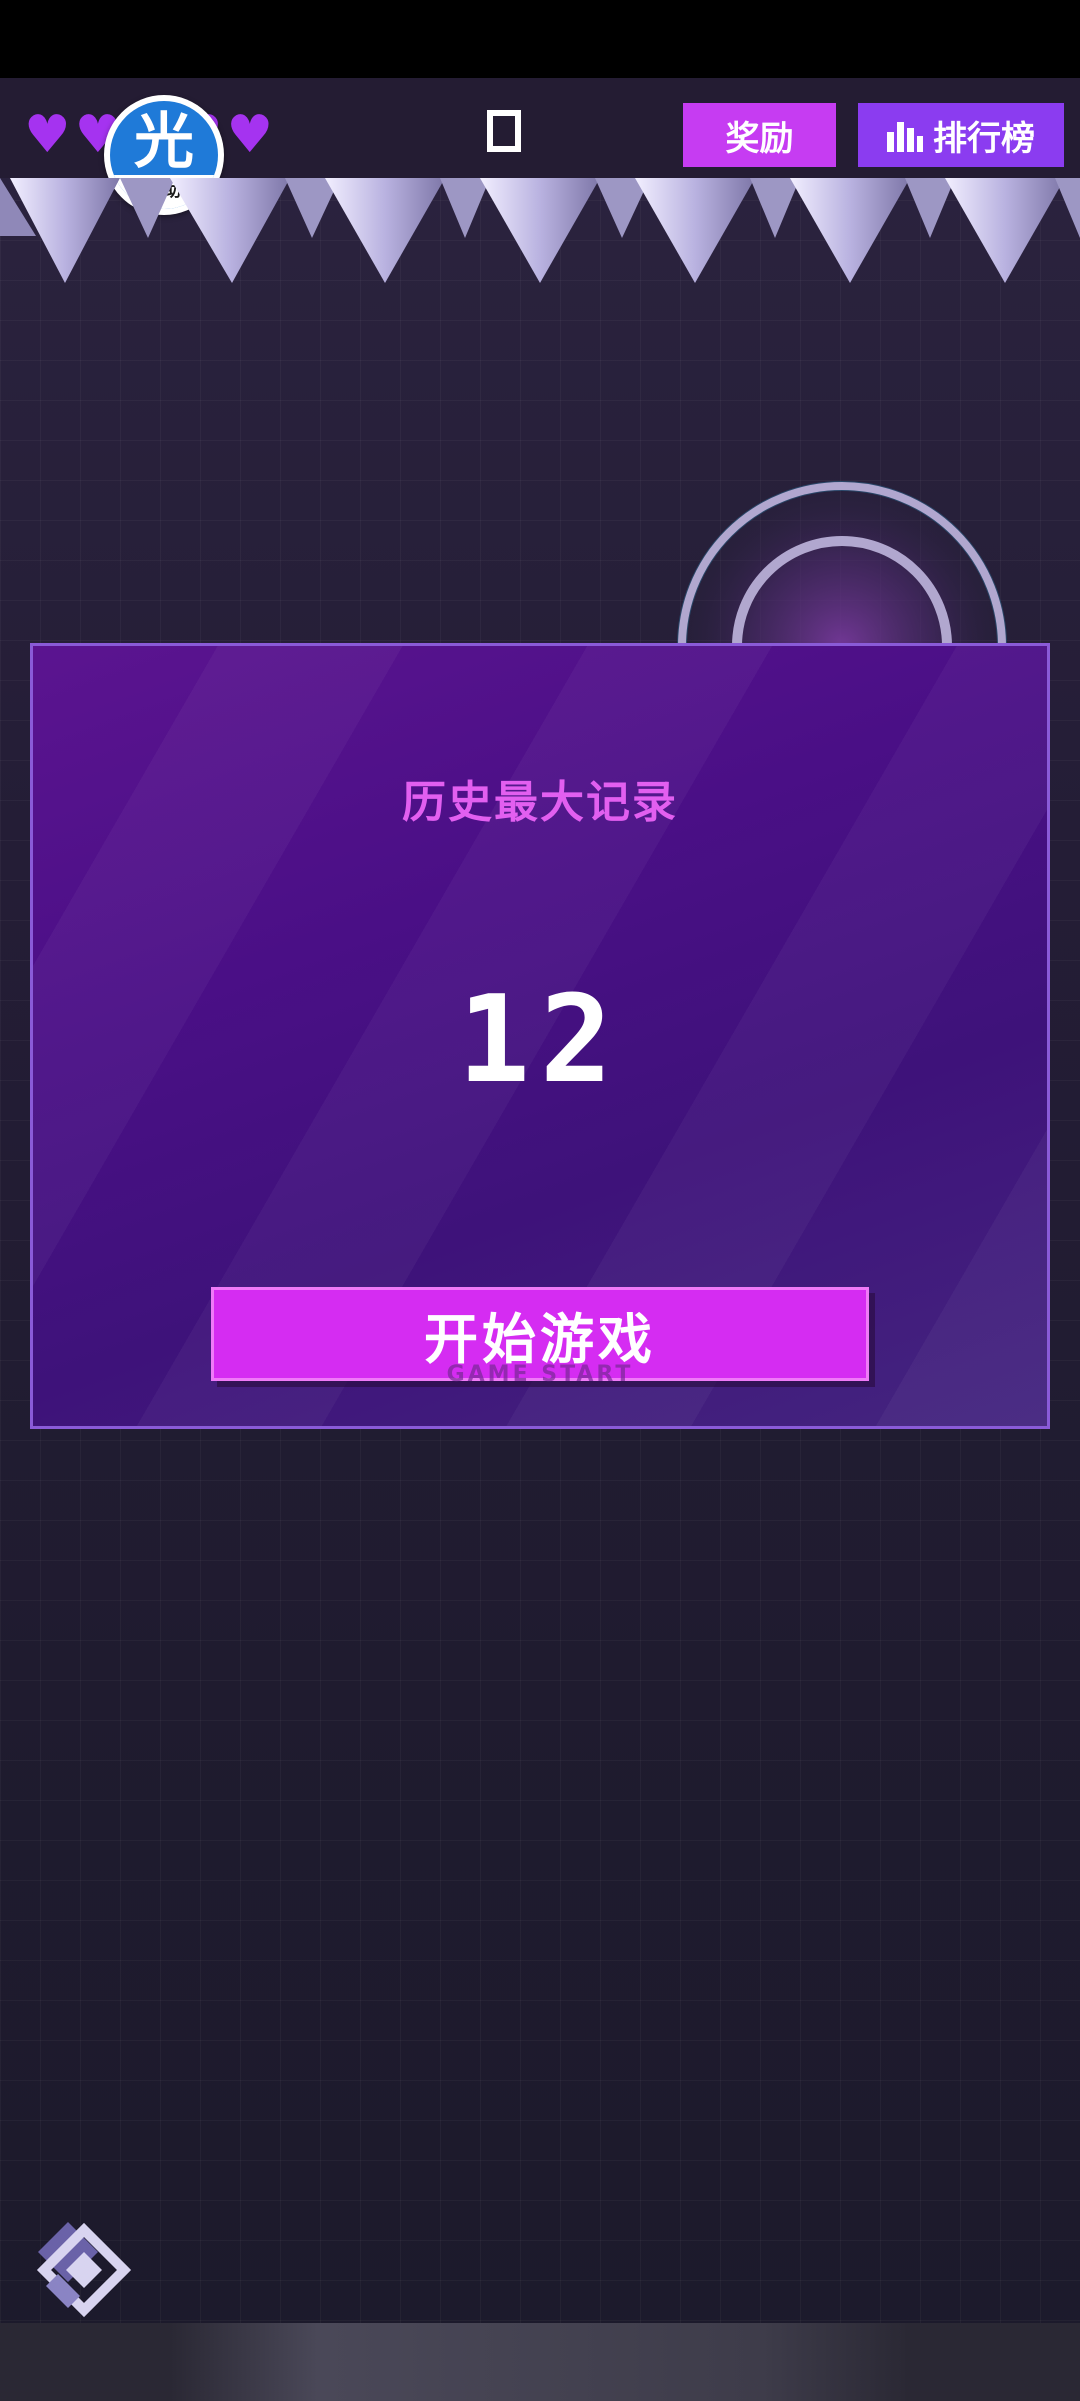 The width and height of the screenshot is (1080, 2401). I want to click on record-value: 12, so click(540, 1040).